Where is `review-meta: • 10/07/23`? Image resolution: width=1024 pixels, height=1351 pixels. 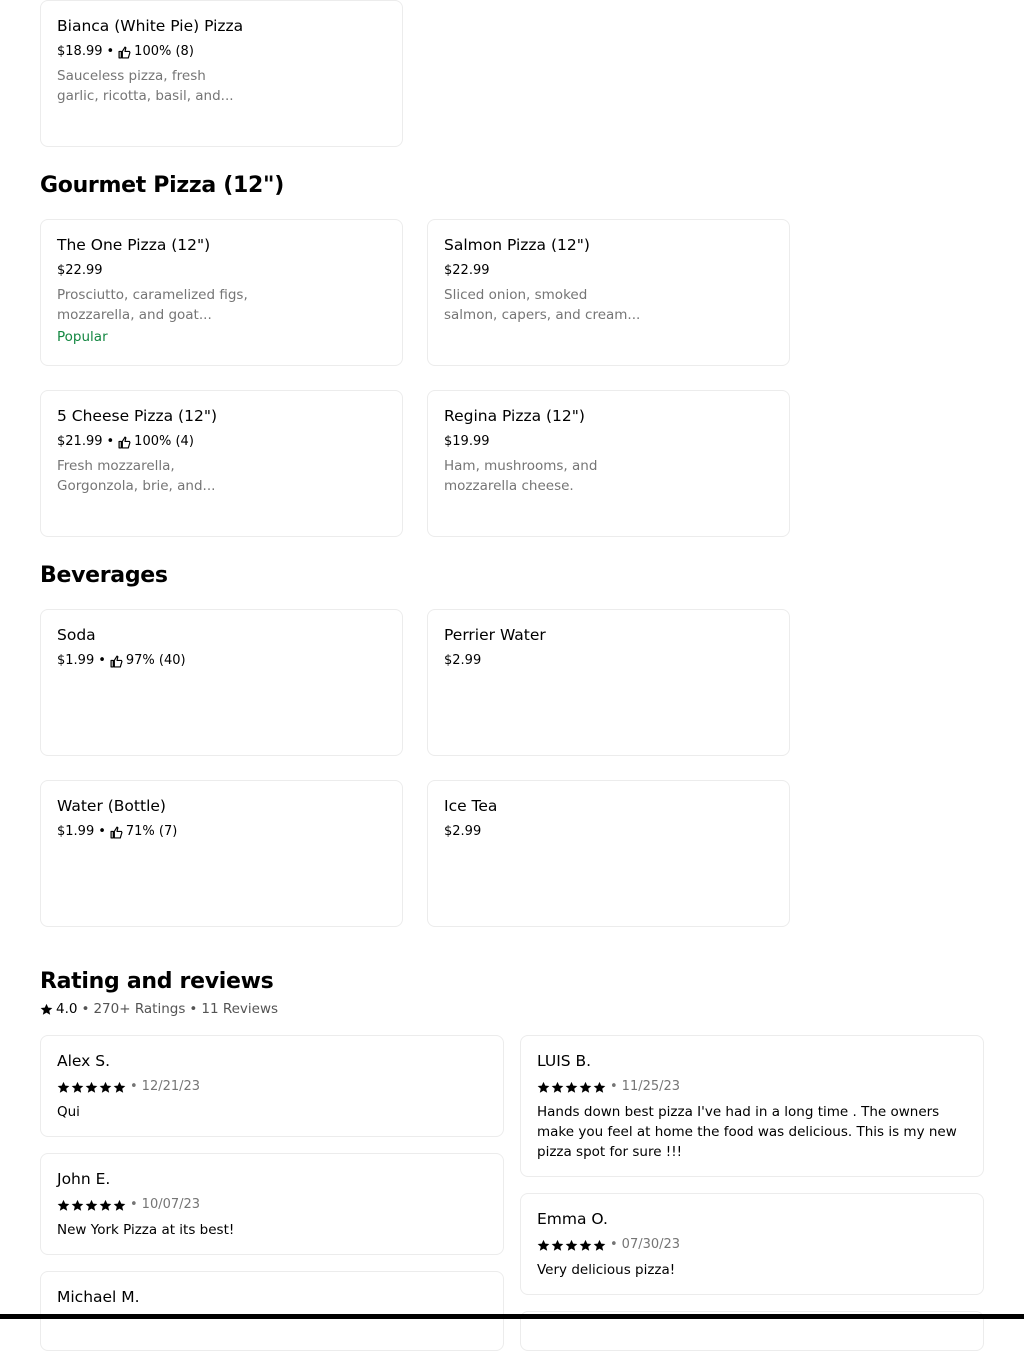
review-meta: • 10/07/23 is located at coordinates (272, 1205).